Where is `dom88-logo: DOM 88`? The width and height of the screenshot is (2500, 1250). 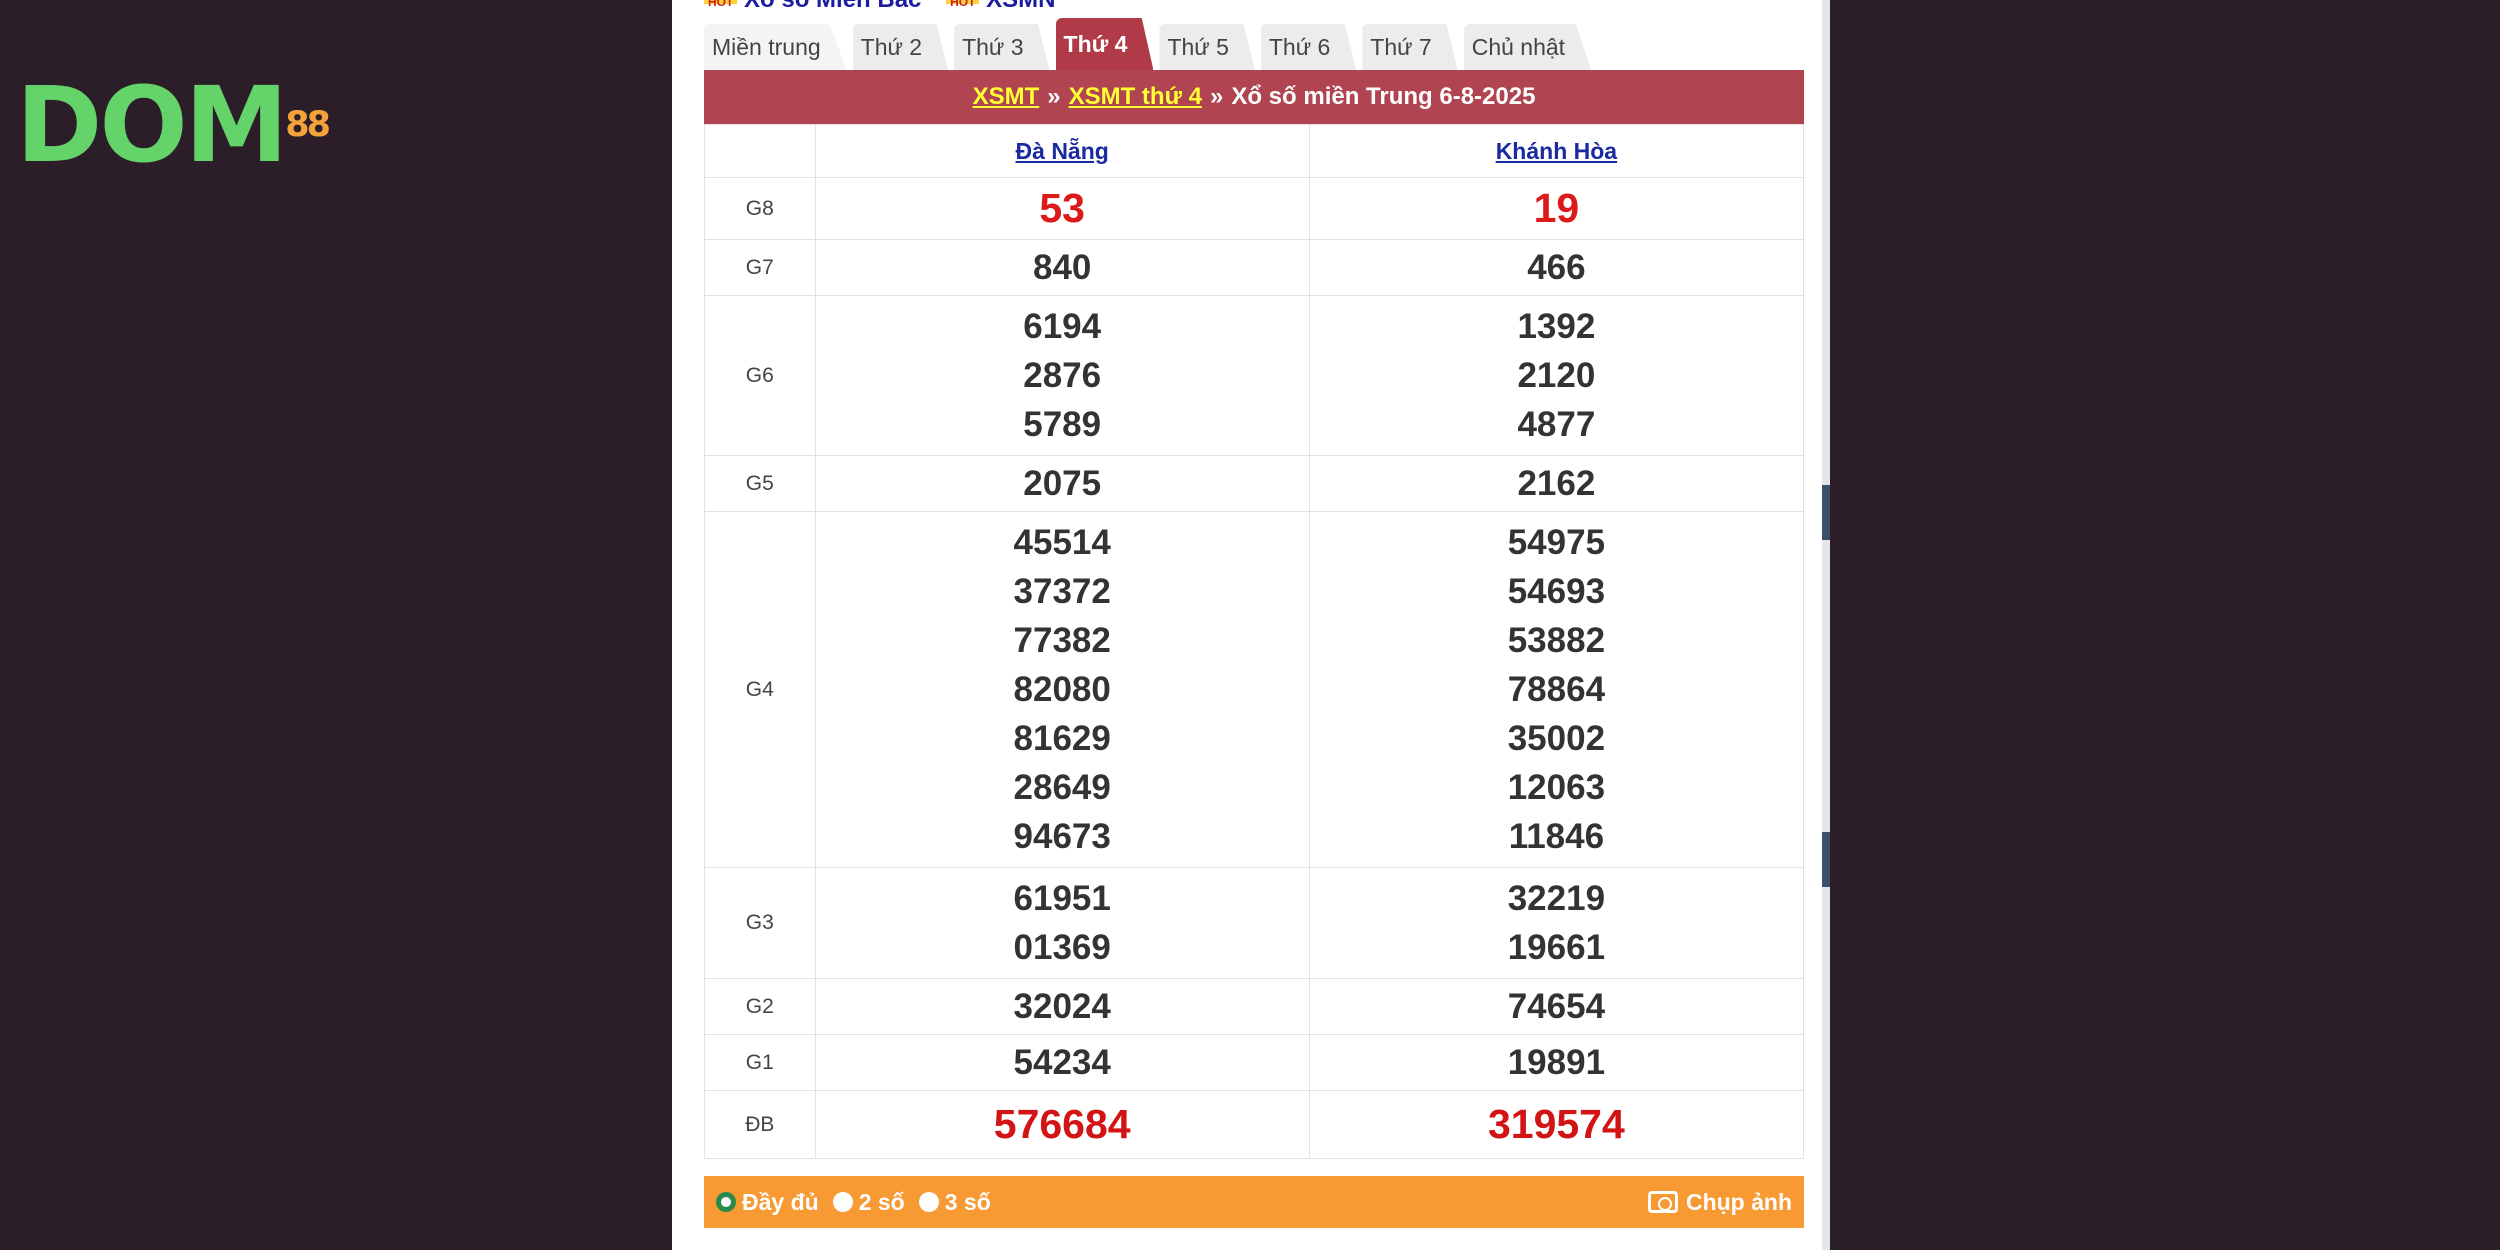 dom88-logo: DOM 88 is located at coordinates (173, 125).